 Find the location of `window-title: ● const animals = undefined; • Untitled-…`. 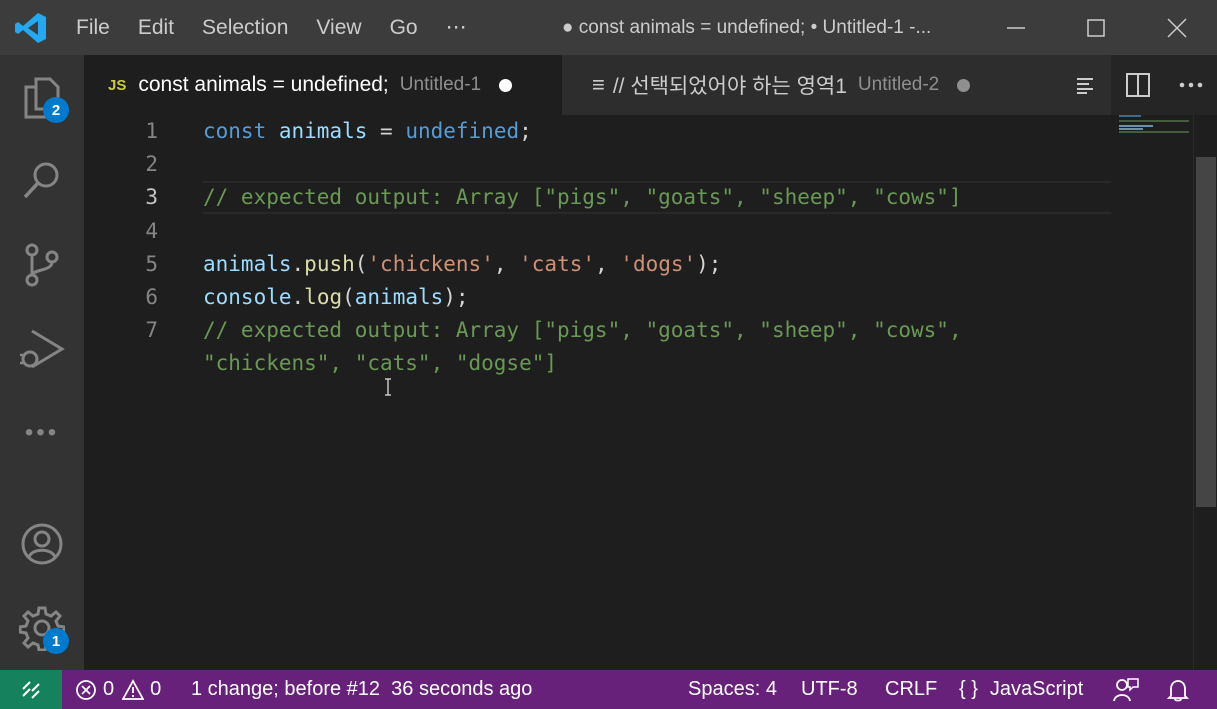

window-title: ● const animals = undefined; • Untitled-… is located at coordinates (747, 27).